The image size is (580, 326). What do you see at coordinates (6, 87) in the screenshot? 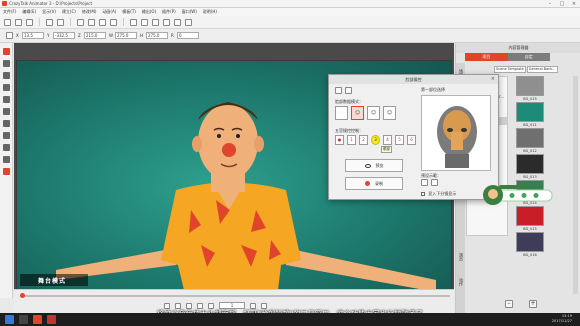
I see `face-tool-icon` at bounding box center [6, 87].